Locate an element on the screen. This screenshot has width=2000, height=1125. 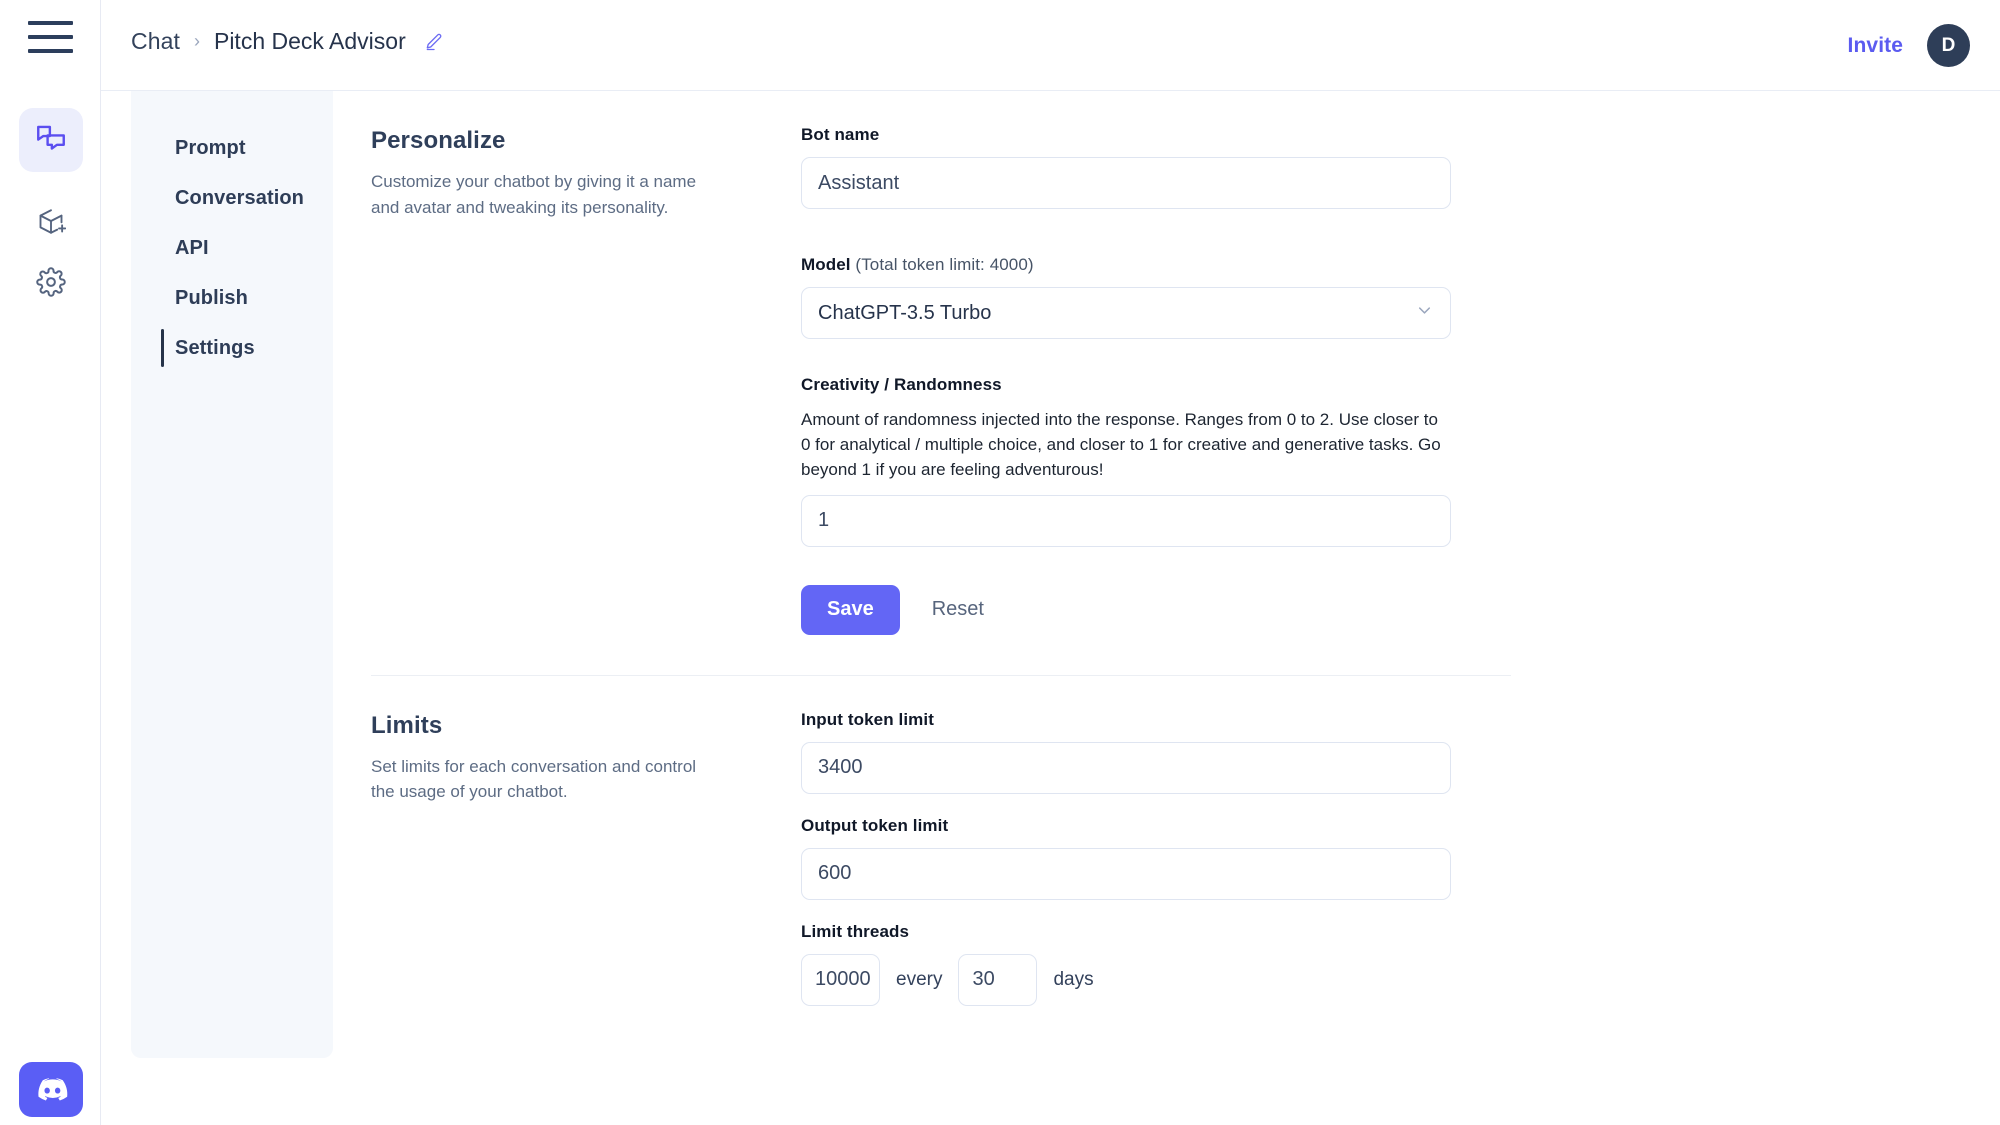
settings-nav-panel: Prompt Conversation API Publish Settings is located at coordinates (232, 574).